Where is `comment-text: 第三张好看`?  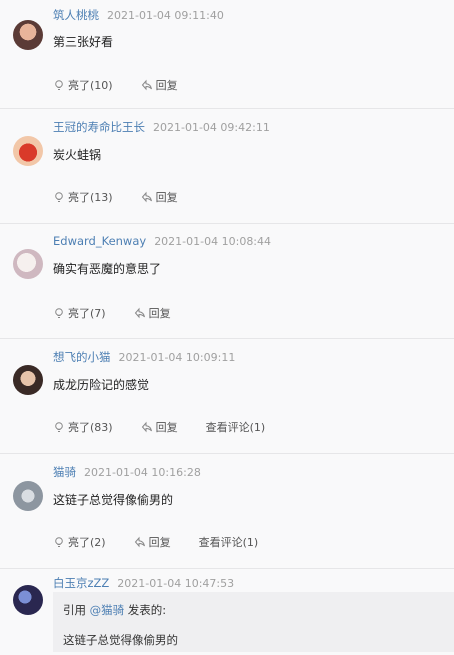 comment-text: 第三张好看 is located at coordinates (83, 42).